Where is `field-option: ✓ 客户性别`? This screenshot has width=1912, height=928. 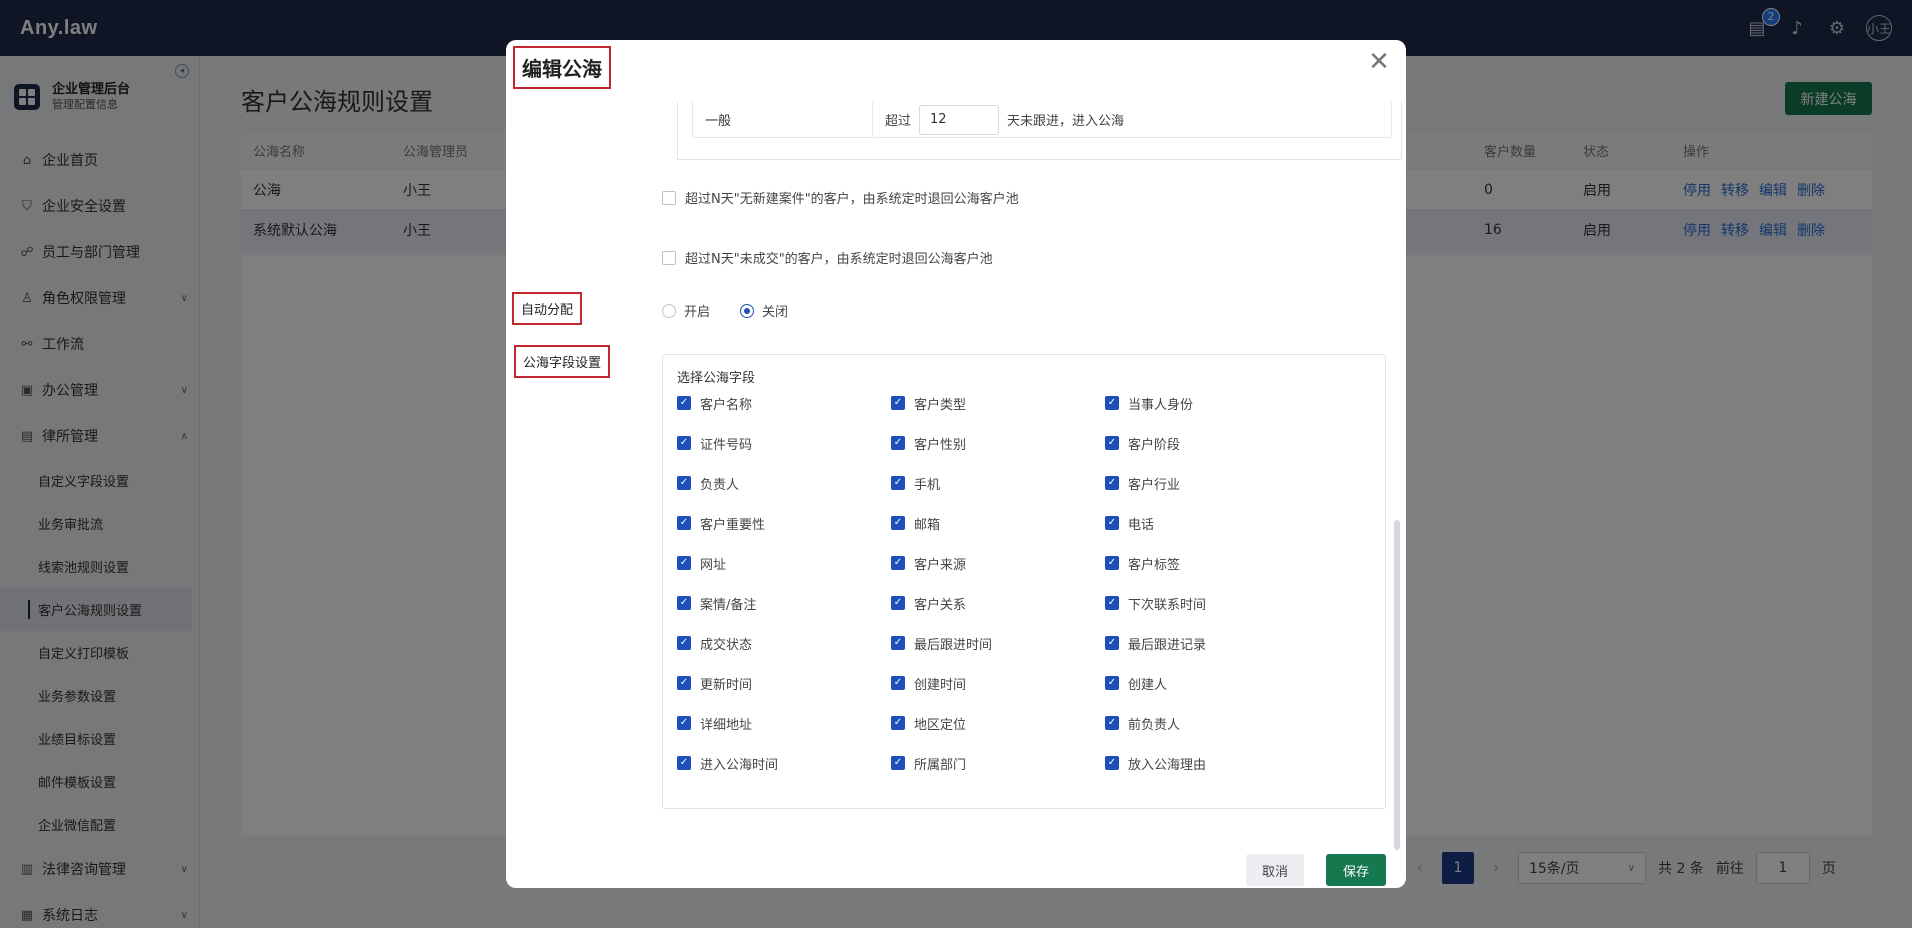 field-option: ✓ 客户性别 is located at coordinates (998, 443).